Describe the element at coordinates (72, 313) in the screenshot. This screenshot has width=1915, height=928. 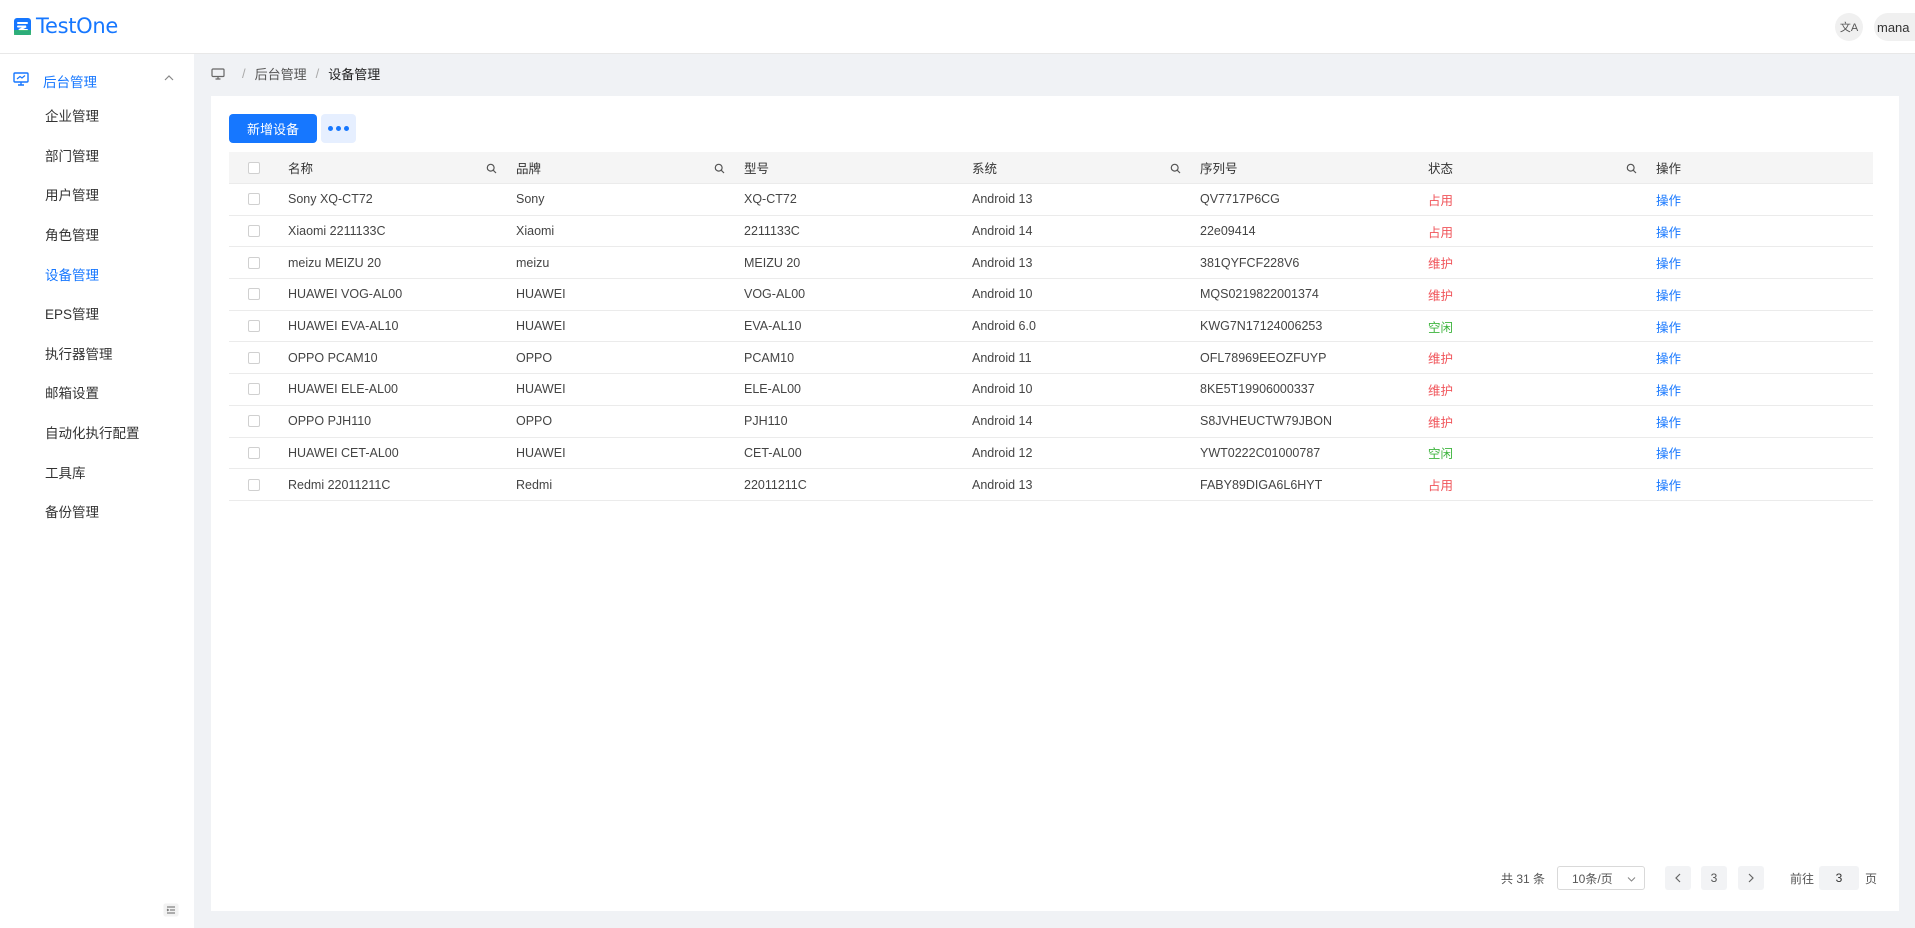
I see `sidebar-item-eps: EPS管理` at that location.